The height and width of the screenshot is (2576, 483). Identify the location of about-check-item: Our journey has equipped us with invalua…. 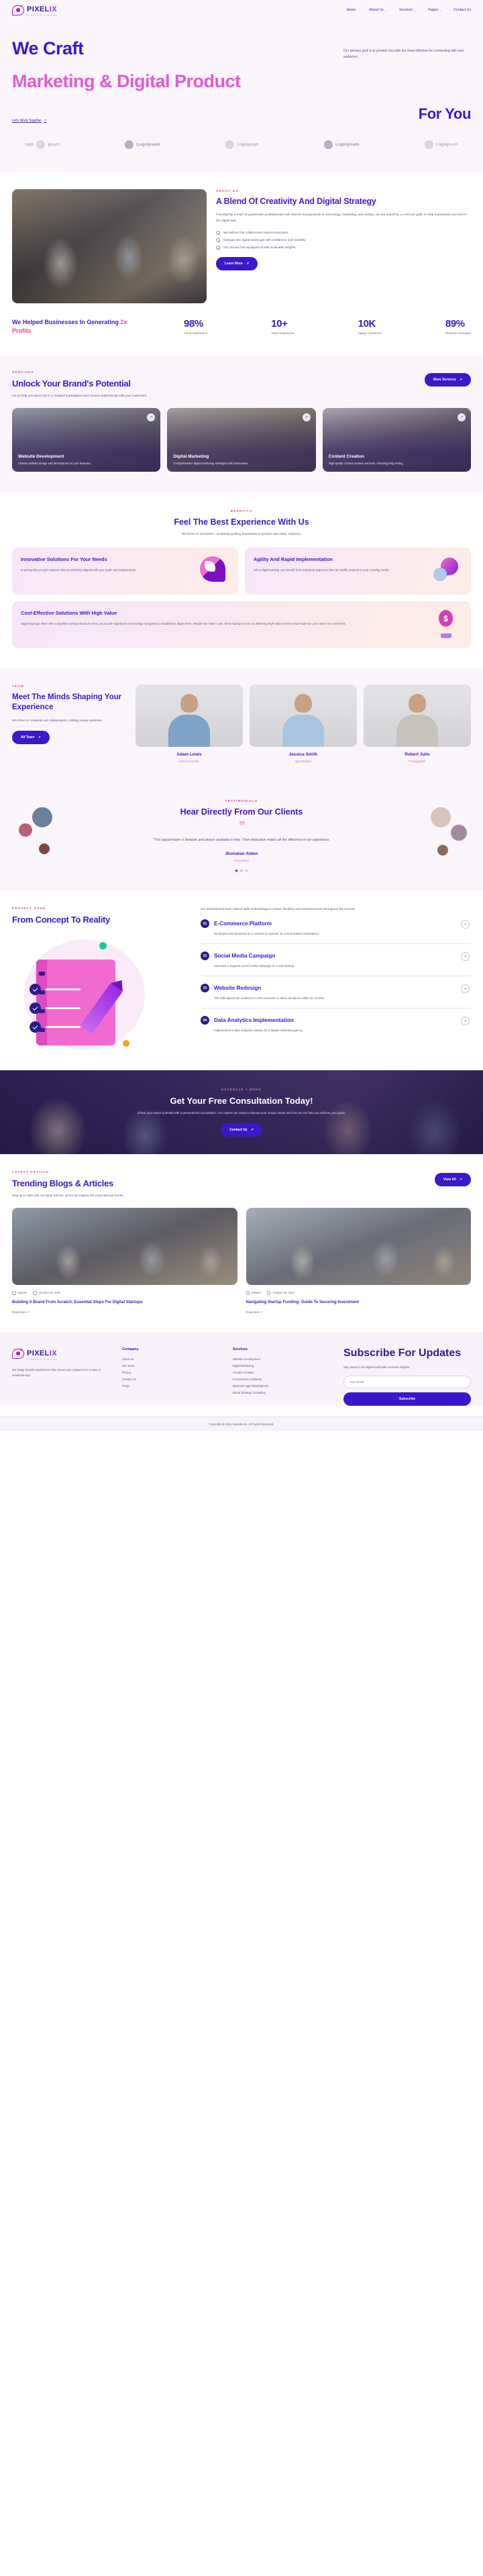
(343, 247).